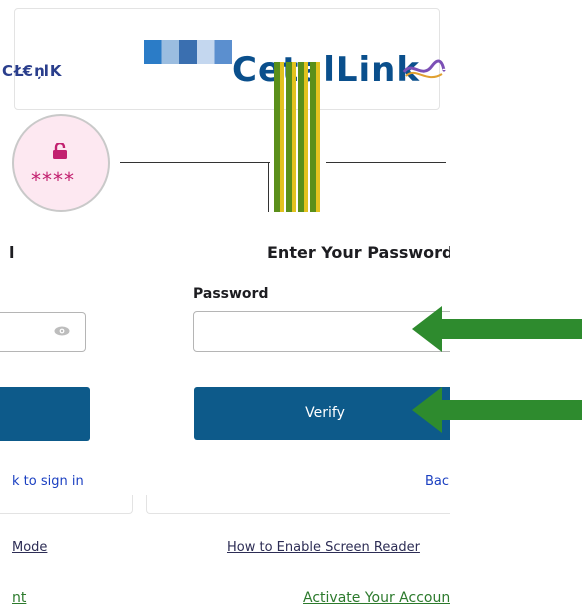  Describe the element at coordinates (424, 69) in the screenshot. I see `decorative-squiggle` at that location.